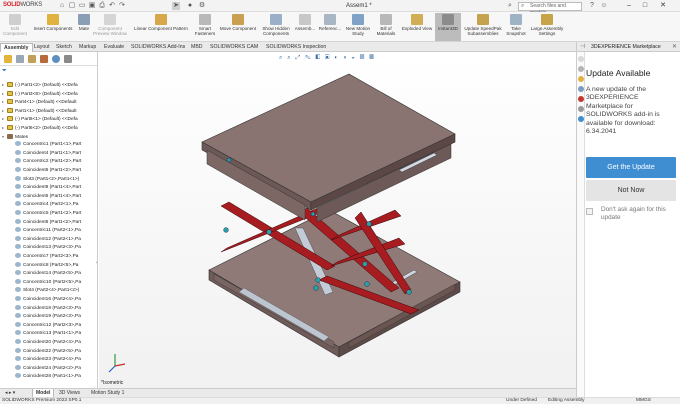 This screenshot has width=680, height=404. I want to click on component-preview-button: Component Preview Window, so click(110, 25).